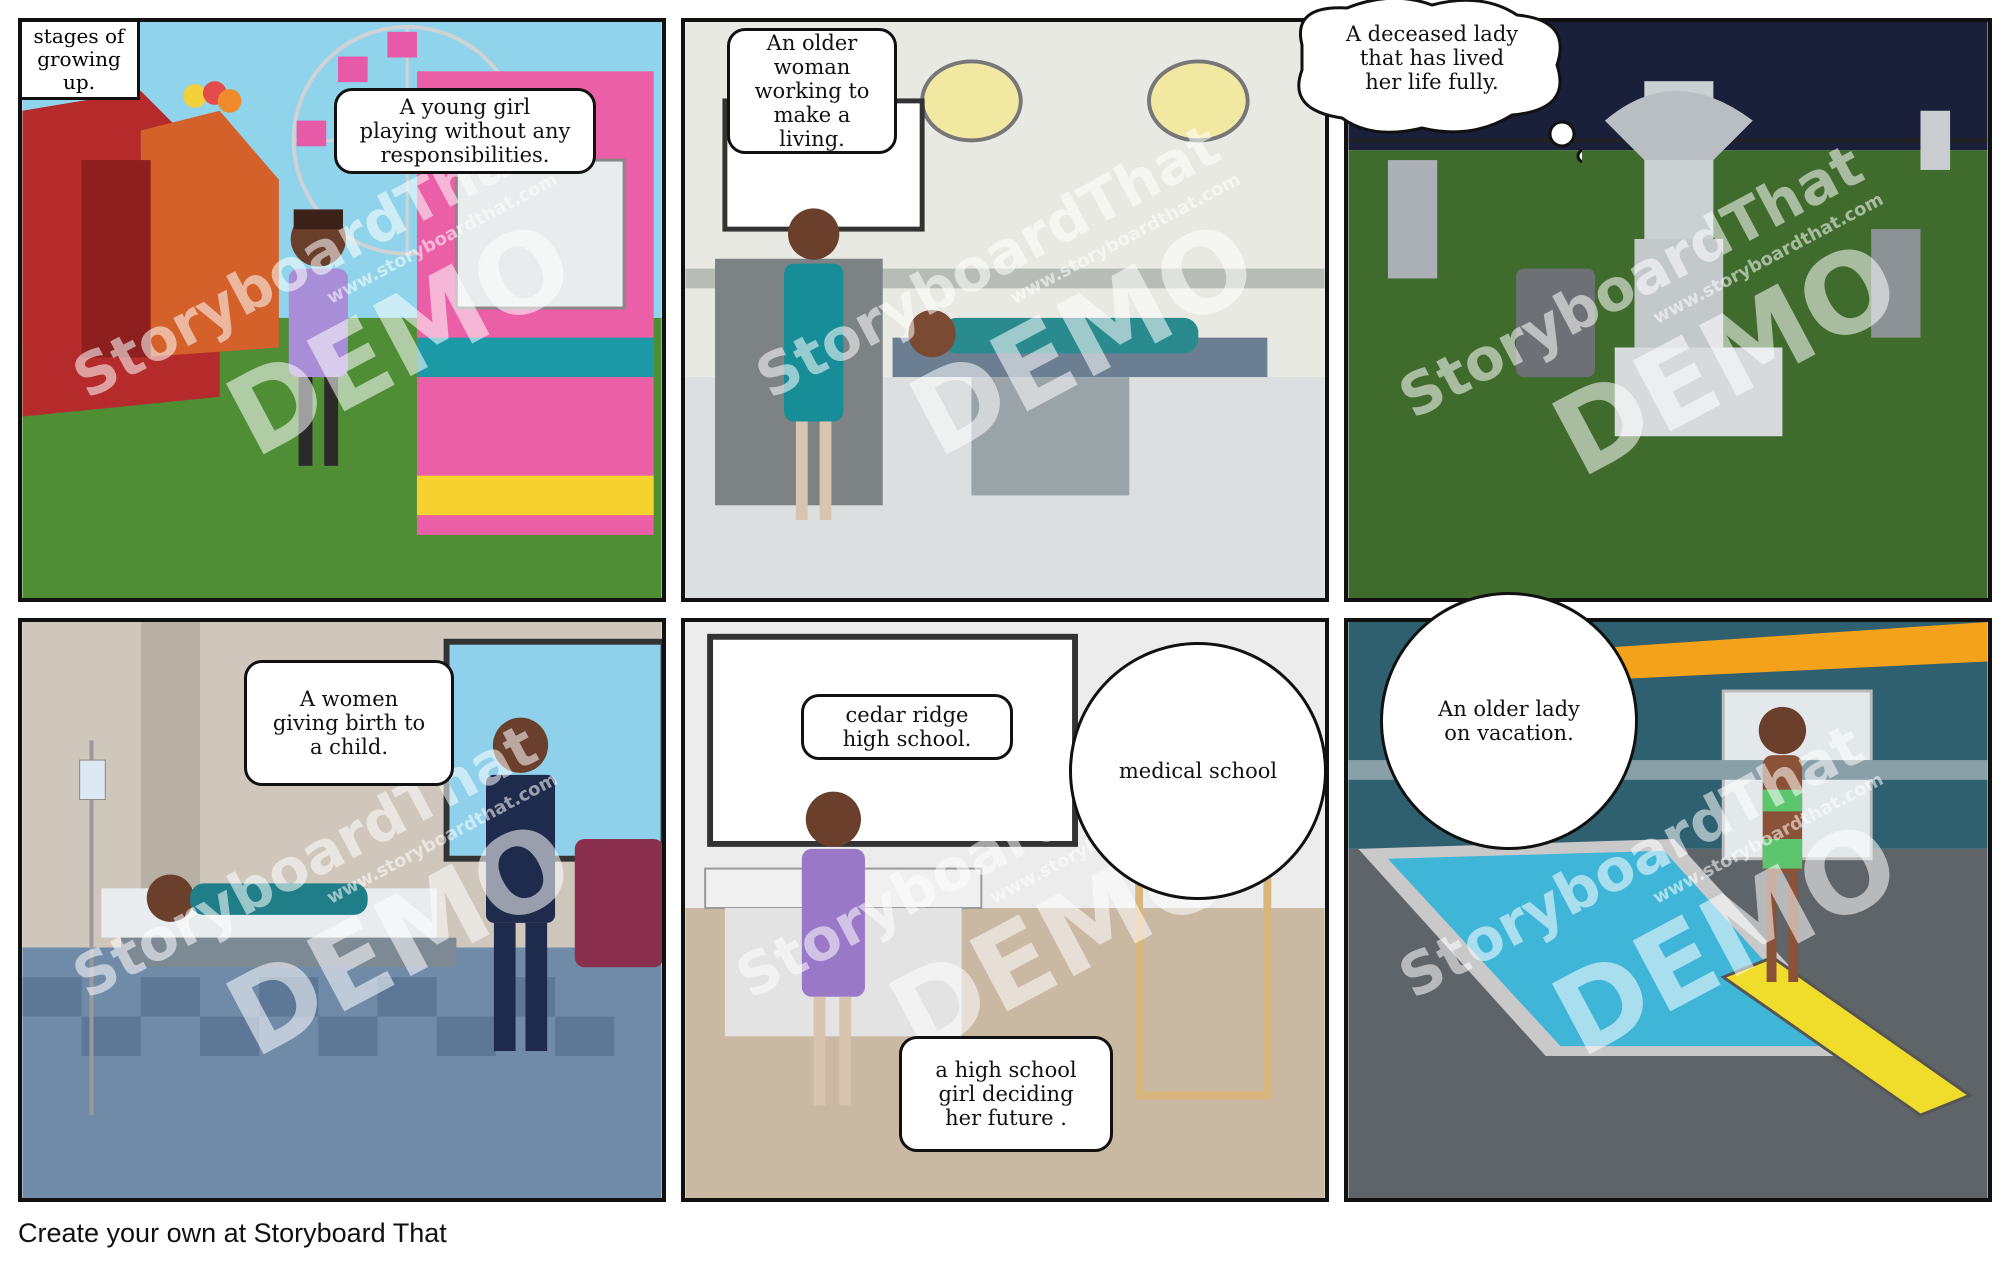 This screenshot has width=2002, height=1261. Describe the element at coordinates (349, 723) in the screenshot. I see `panel-4-speech-bubble: A women giving birth to a child.` at that location.